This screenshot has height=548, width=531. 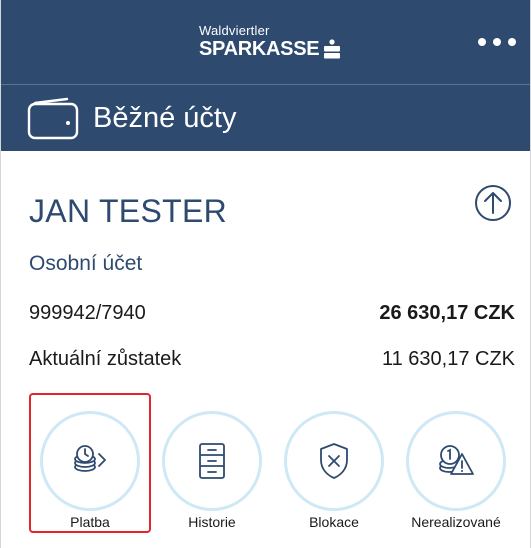 I want to click on shield-x-icon, so click(x=334, y=461).